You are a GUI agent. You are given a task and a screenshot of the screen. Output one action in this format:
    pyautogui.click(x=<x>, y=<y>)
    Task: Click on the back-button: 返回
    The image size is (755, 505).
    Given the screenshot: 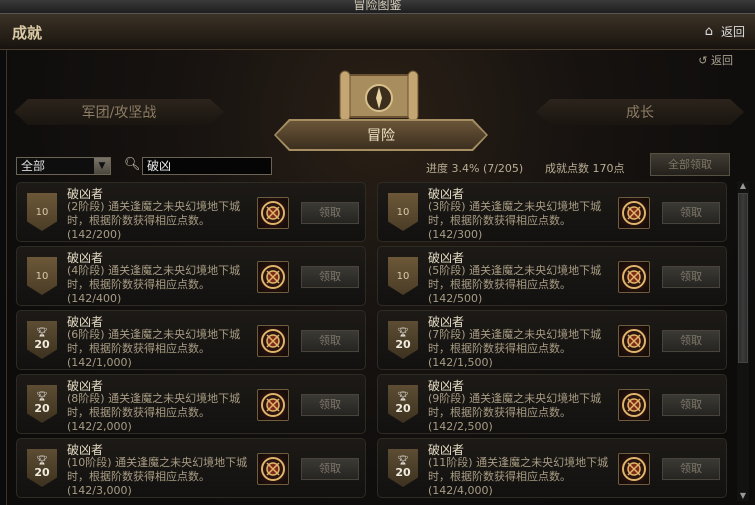 What is the action you would take?
    pyautogui.click(x=733, y=31)
    